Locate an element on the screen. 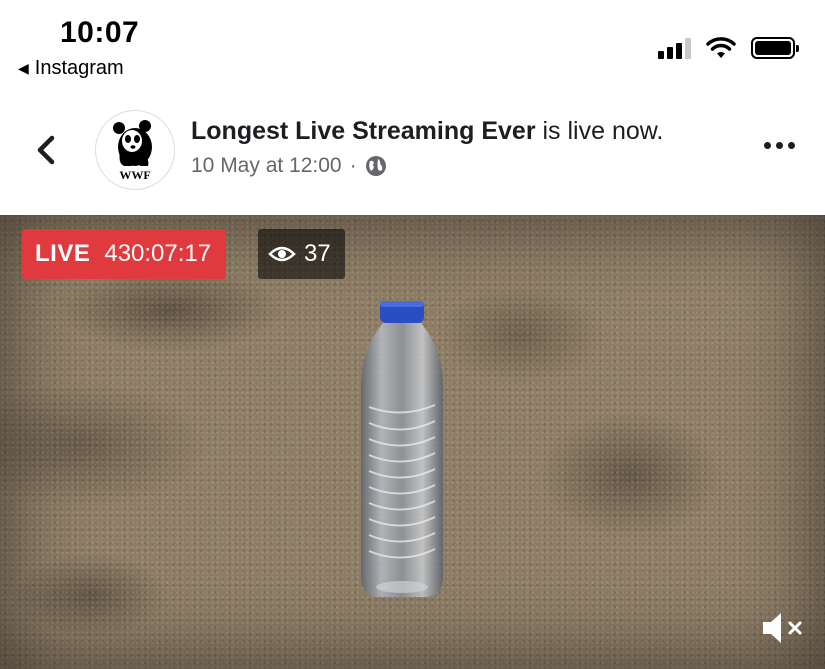  back-triangle-icon: ◀ is located at coordinates (23, 68).